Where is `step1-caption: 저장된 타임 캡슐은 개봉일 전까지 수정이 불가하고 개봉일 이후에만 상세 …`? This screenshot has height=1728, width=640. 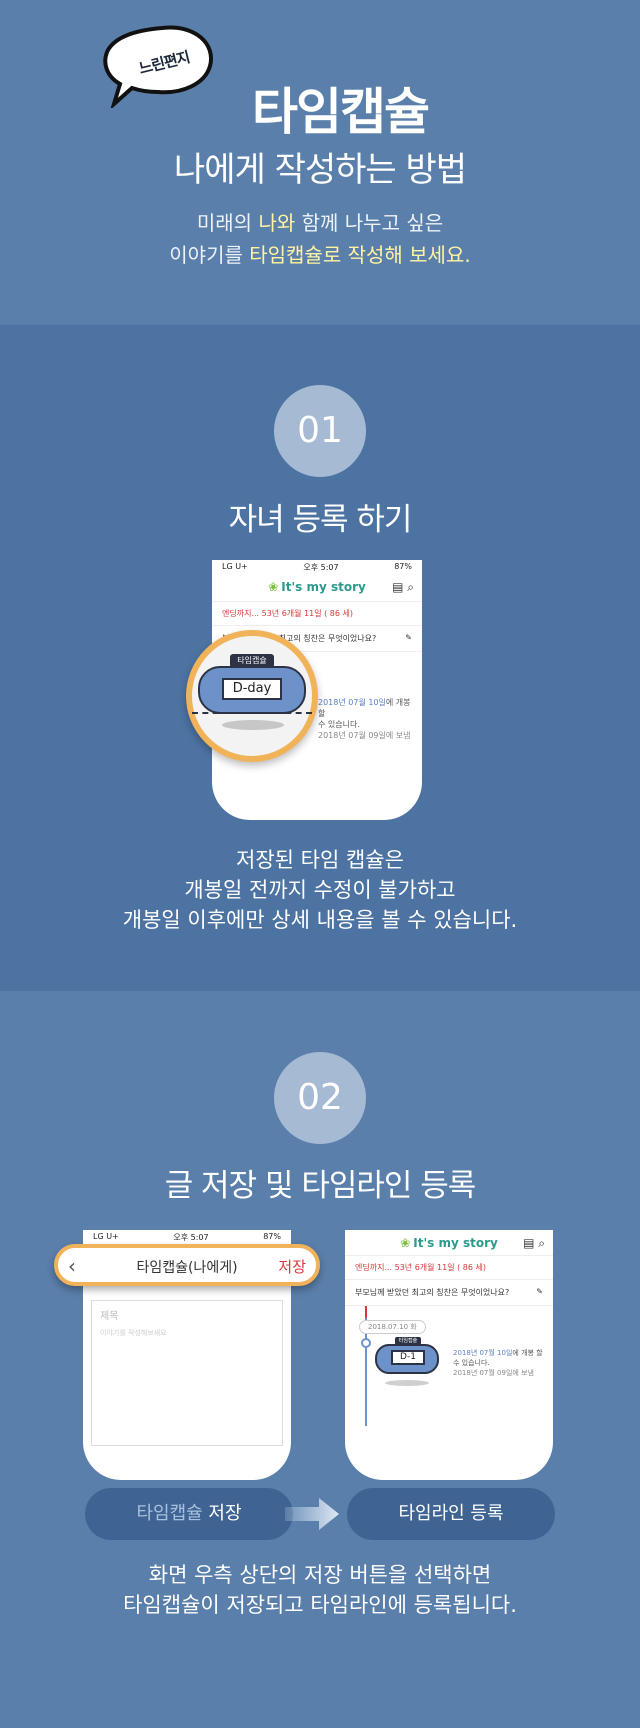 step1-caption: 저장된 타임 캡슐은 개봉일 전까지 수정이 불가하고 개봉일 이후에만 상세 … is located at coordinates (320, 890).